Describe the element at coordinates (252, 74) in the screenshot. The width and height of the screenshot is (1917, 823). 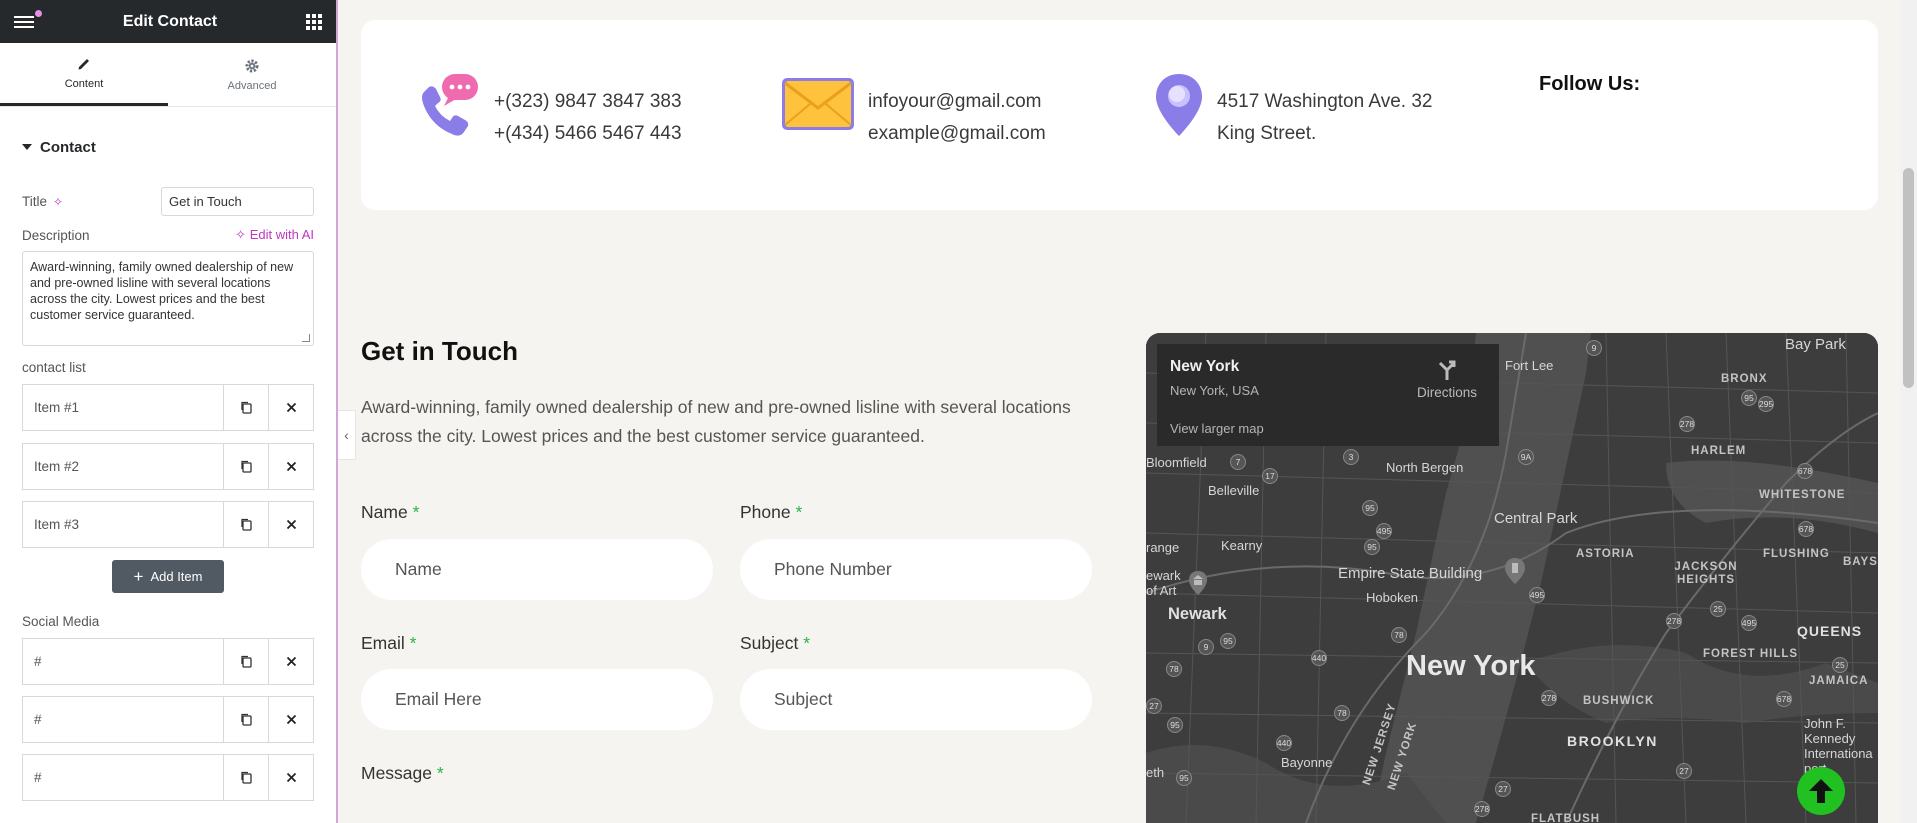
I see `tab-advanced: Advanced` at that location.